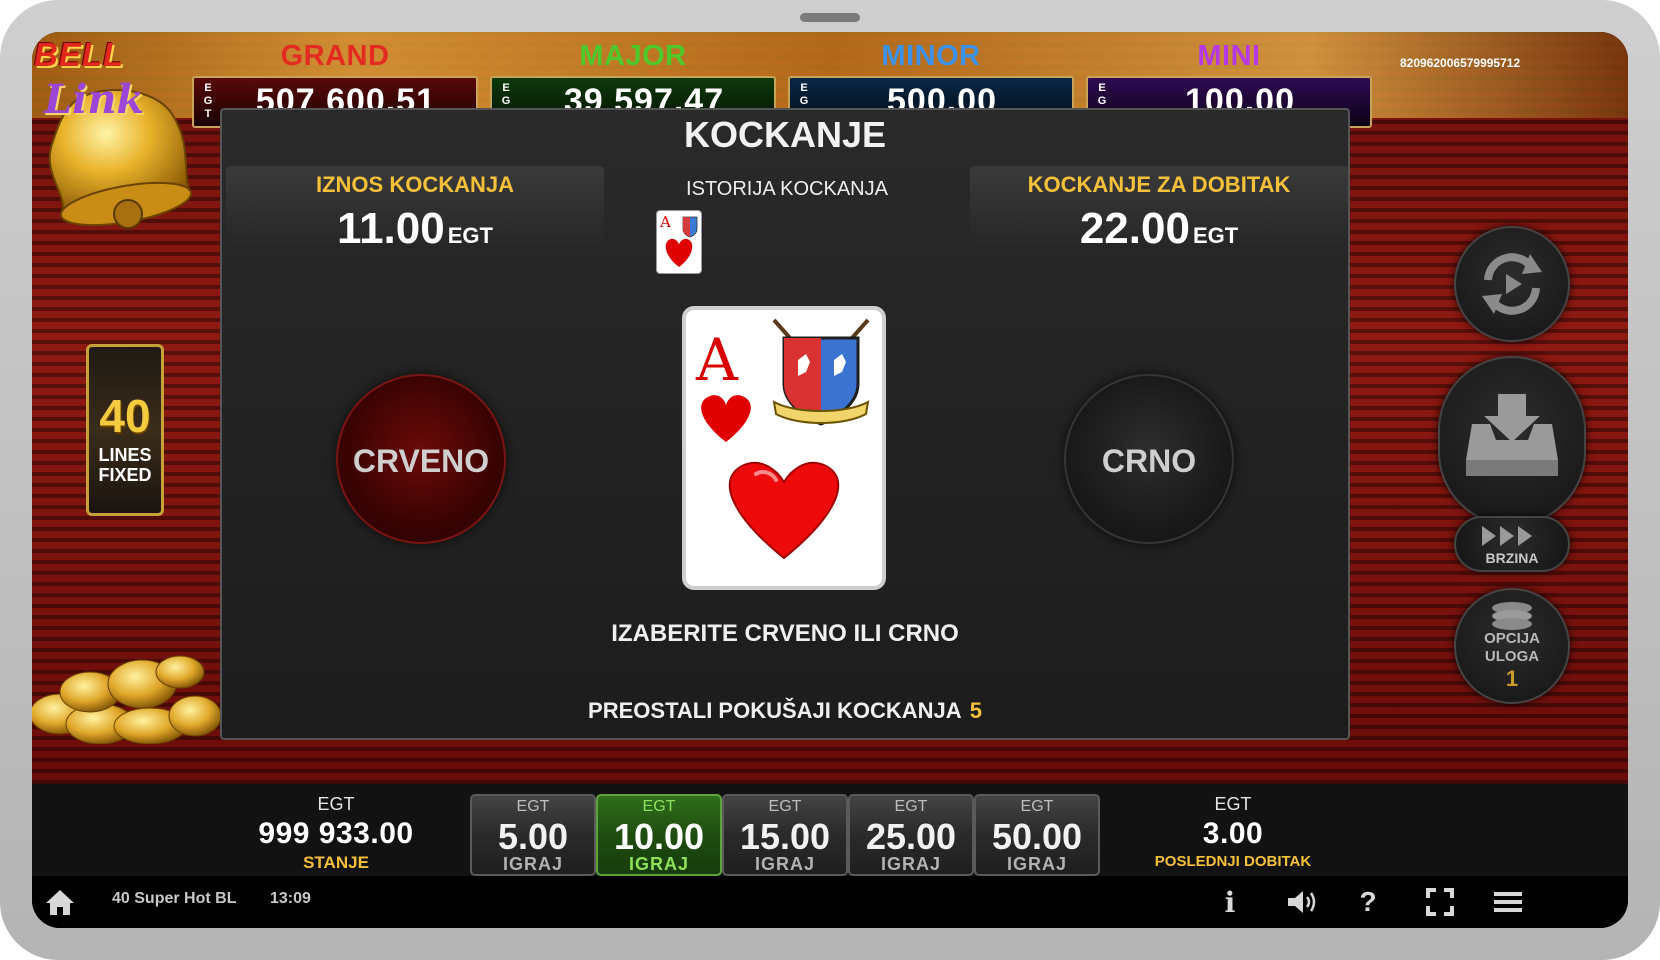  I want to click on ace-hearts-mini-icon: A, so click(678, 240).